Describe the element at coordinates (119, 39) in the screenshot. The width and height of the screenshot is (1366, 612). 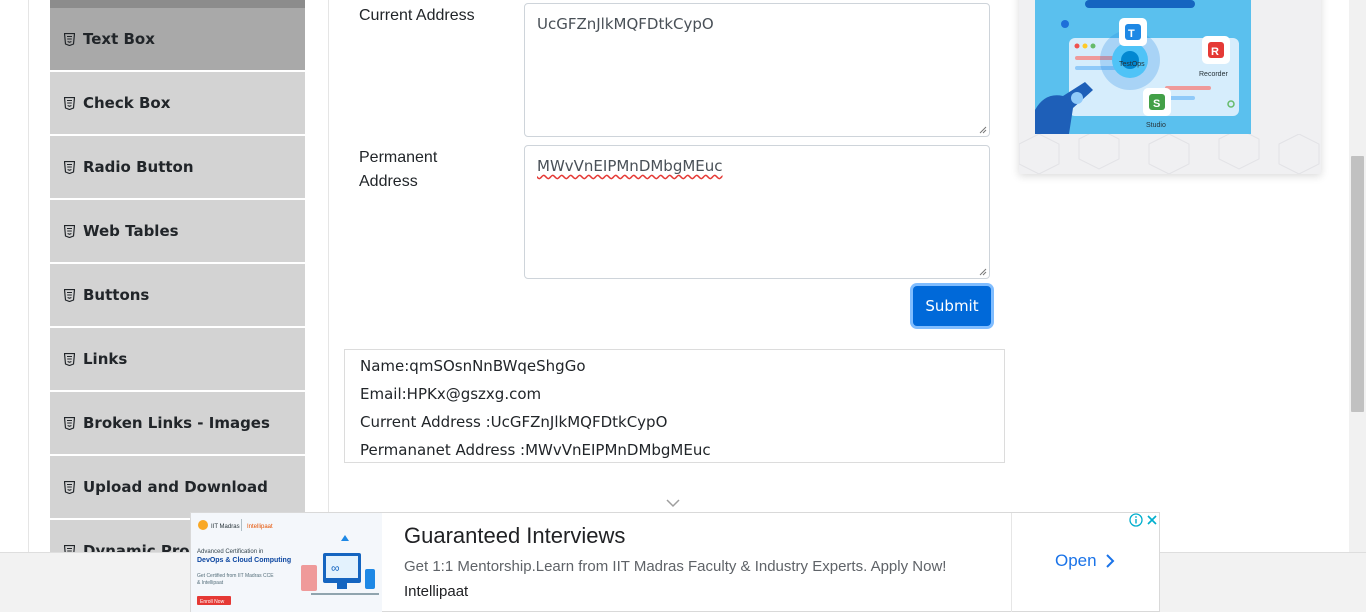
I see `sidebar-item-label: Text Box` at that location.